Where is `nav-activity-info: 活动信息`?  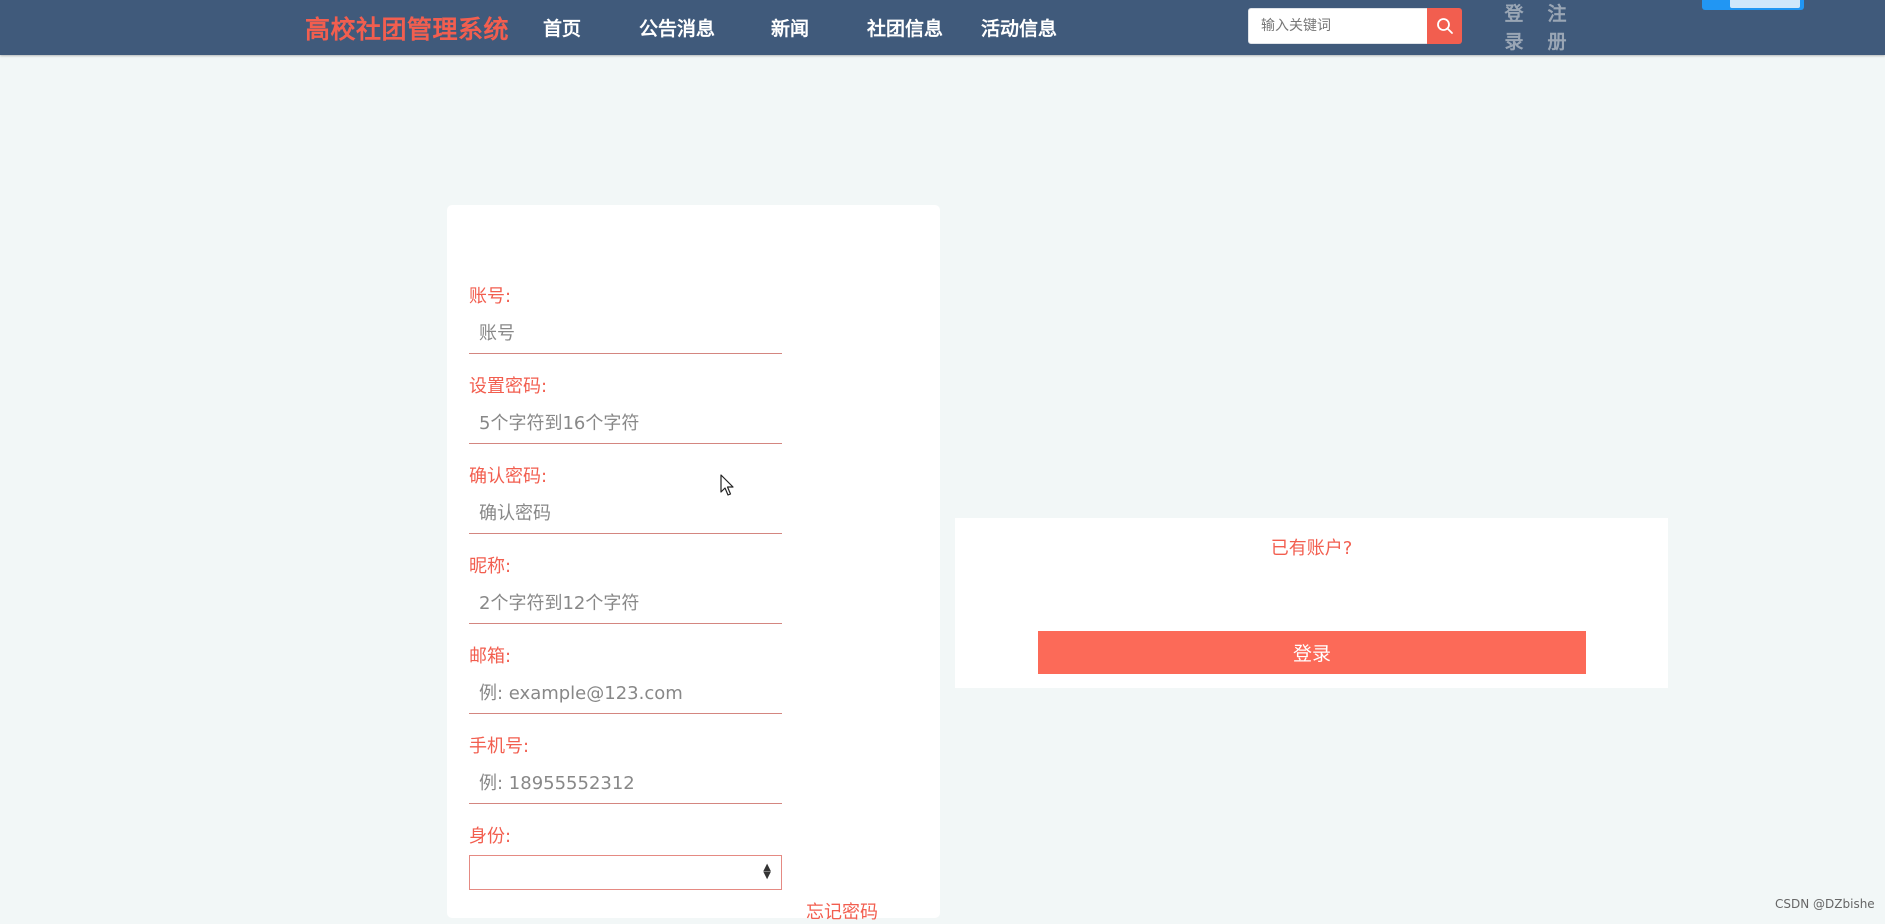
nav-activity-info: 活动信息 is located at coordinates (1019, 27).